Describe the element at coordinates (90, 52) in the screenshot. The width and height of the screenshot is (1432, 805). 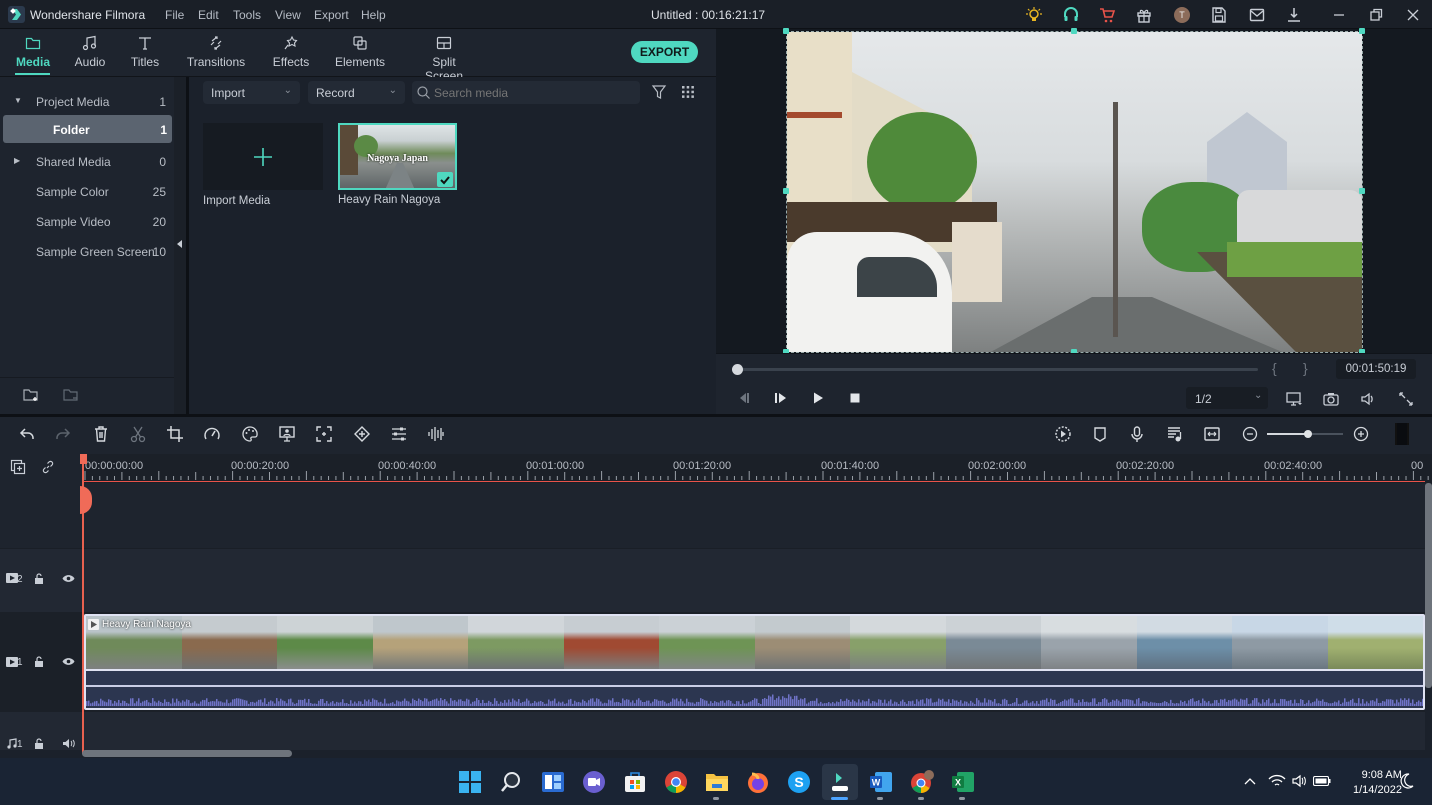
I see `tab-audio: Audio` at that location.